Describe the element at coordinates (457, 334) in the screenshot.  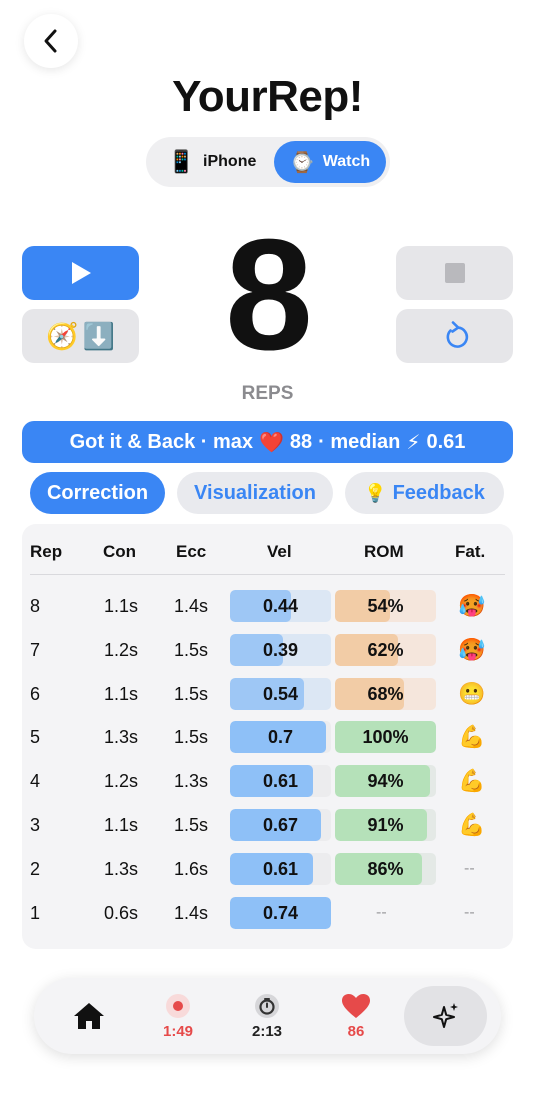
I see `reset-icon` at that location.